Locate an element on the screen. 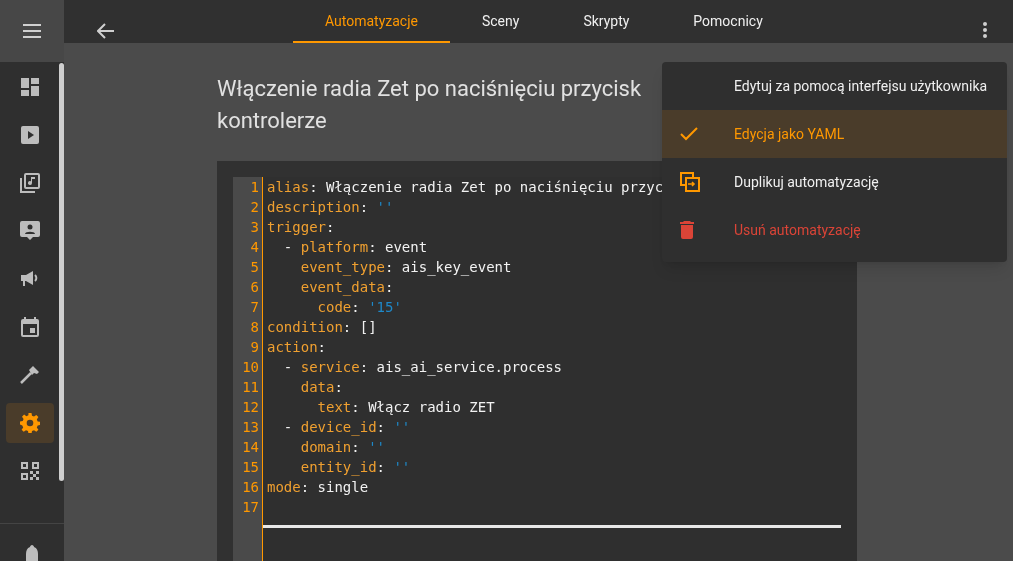 The width and height of the screenshot is (1013, 561). hammer-icon is located at coordinates (29, 375).